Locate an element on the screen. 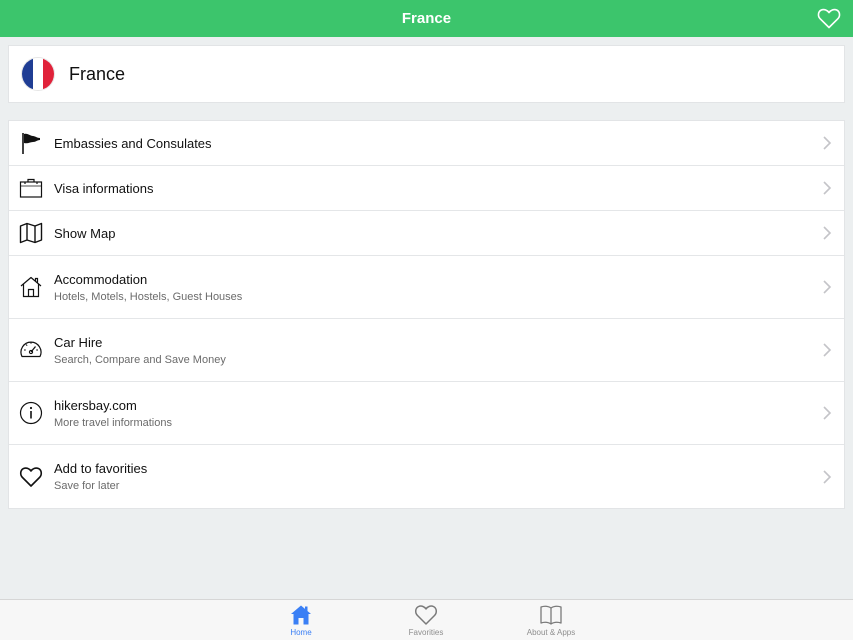  page-title: France is located at coordinates (426, 18).